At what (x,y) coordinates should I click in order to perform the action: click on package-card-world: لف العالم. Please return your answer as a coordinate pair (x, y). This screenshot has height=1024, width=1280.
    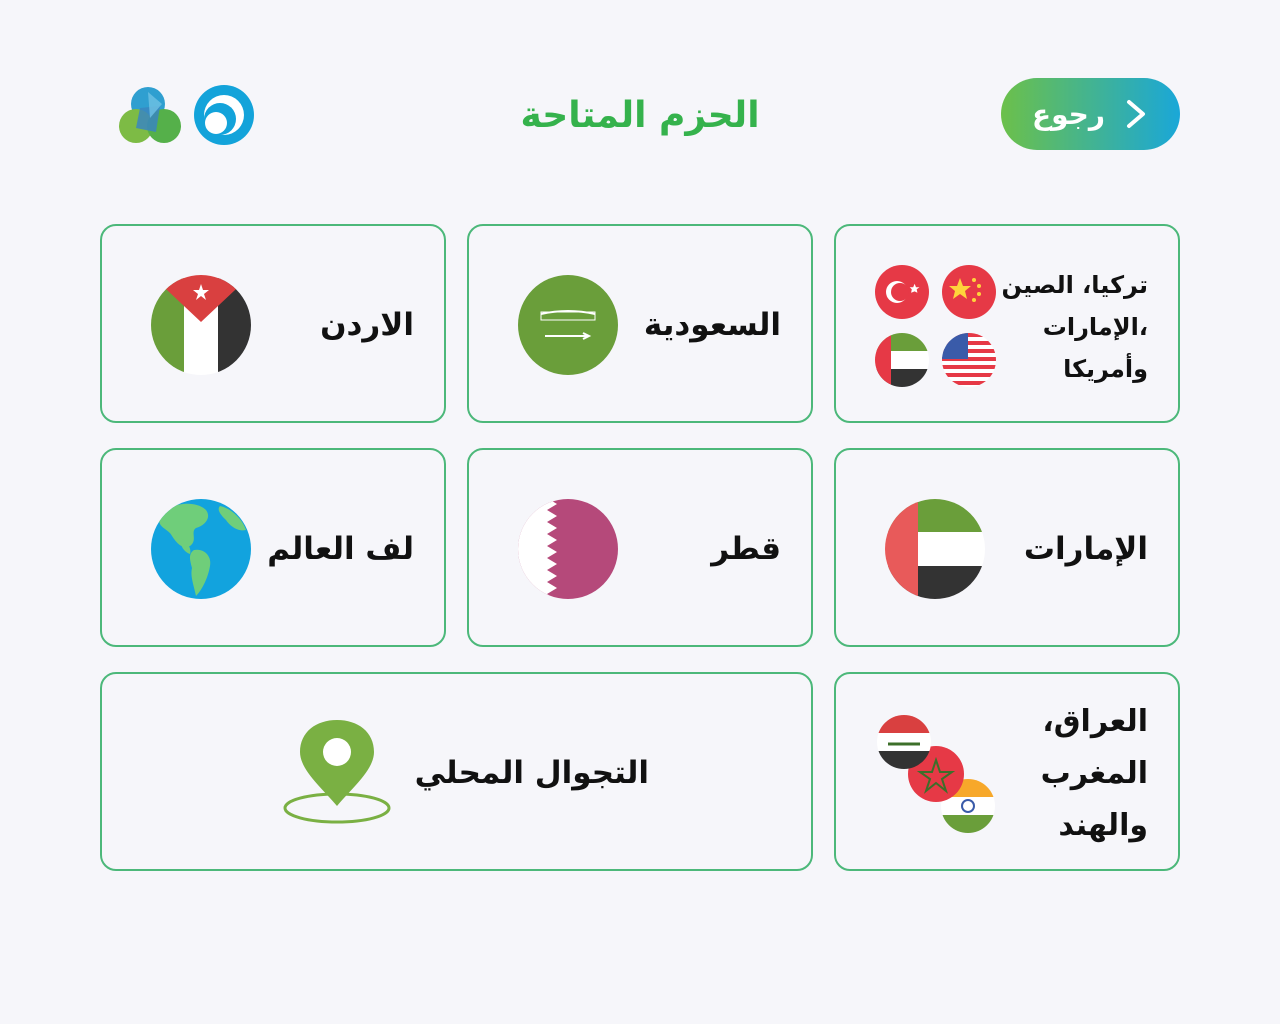
    Looking at the image, I should click on (273, 547).